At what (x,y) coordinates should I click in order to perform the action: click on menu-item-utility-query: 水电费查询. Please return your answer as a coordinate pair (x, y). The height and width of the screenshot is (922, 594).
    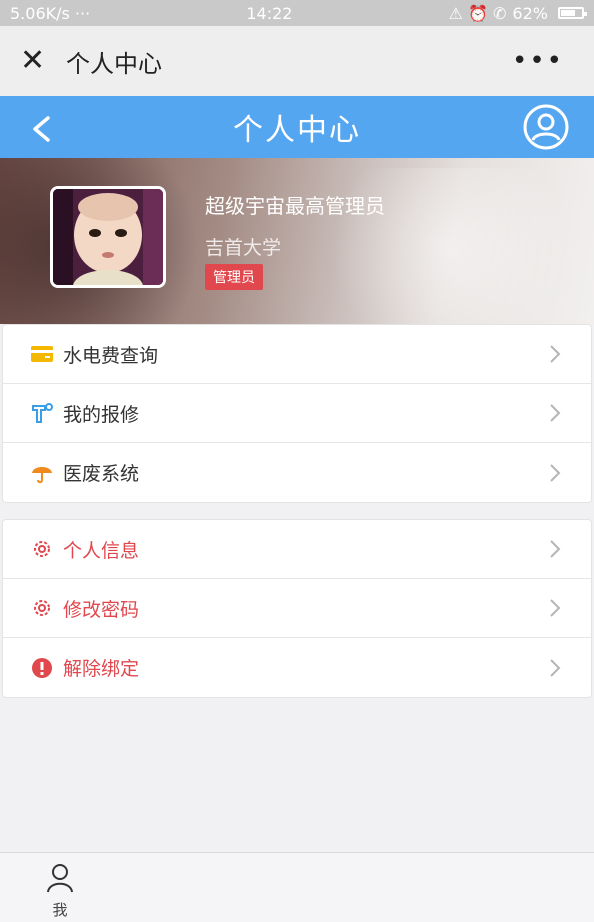
    Looking at the image, I should click on (297, 354).